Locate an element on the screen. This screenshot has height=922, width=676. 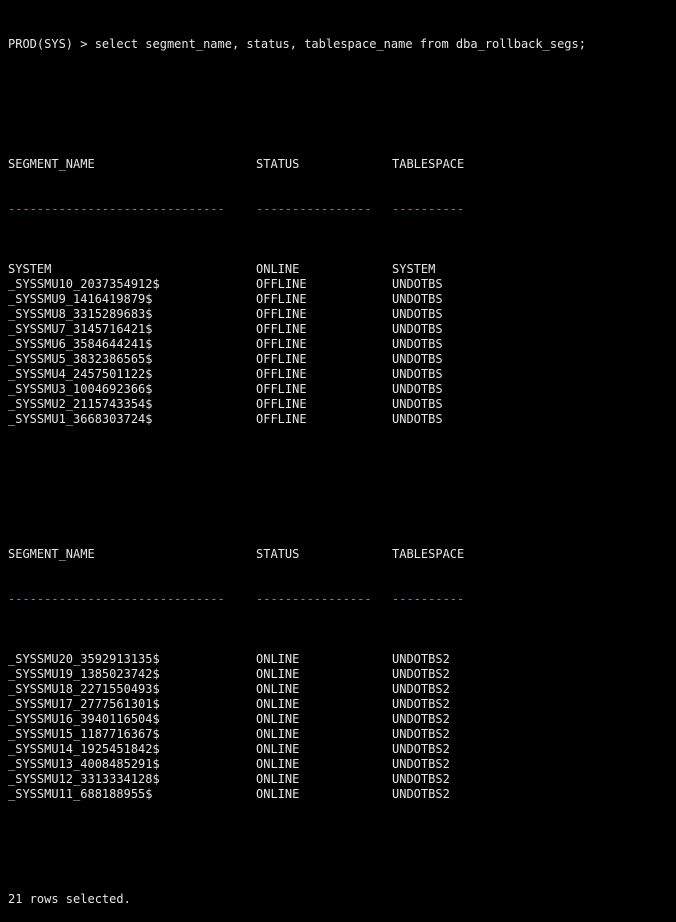
result-row: _SYSSMU15_1187716367$ ONLINE UNDOTBS2 is located at coordinates (342, 734).